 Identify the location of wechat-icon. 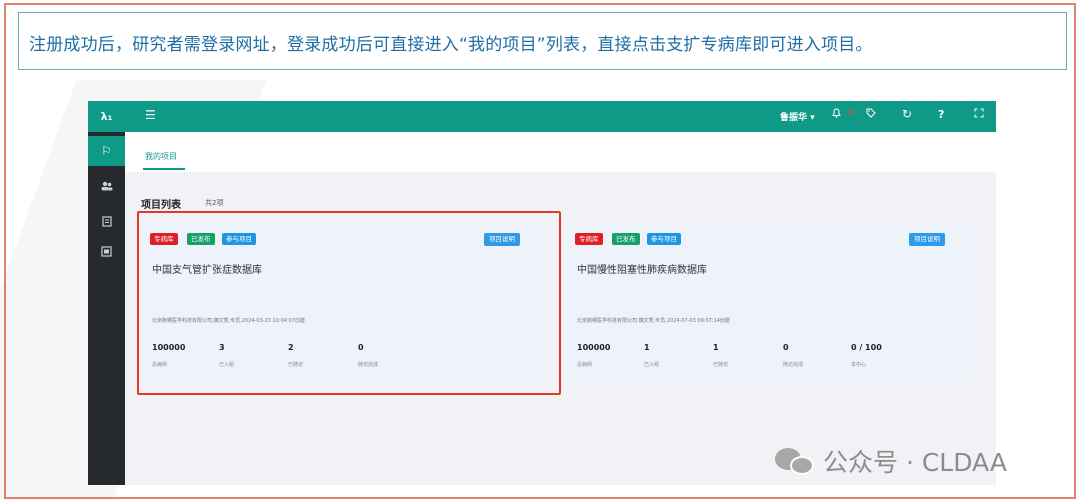
(796, 461).